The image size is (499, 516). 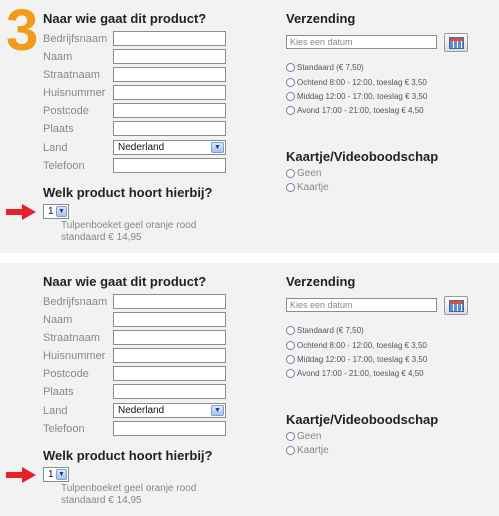 What do you see at coordinates (22, 31) in the screenshot?
I see `step-number: 3` at bounding box center [22, 31].